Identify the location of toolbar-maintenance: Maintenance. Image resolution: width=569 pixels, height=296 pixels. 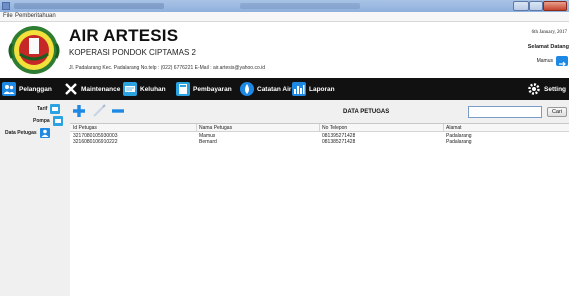
(92, 89).